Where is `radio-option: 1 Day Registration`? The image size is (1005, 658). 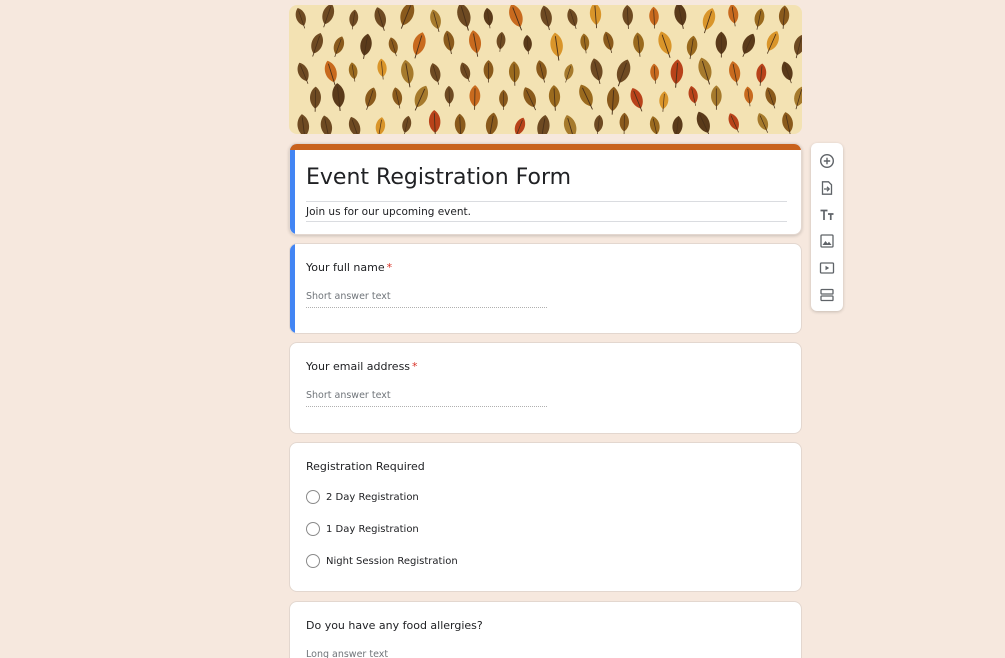
radio-option: 1 Day Registration is located at coordinates (362, 529).